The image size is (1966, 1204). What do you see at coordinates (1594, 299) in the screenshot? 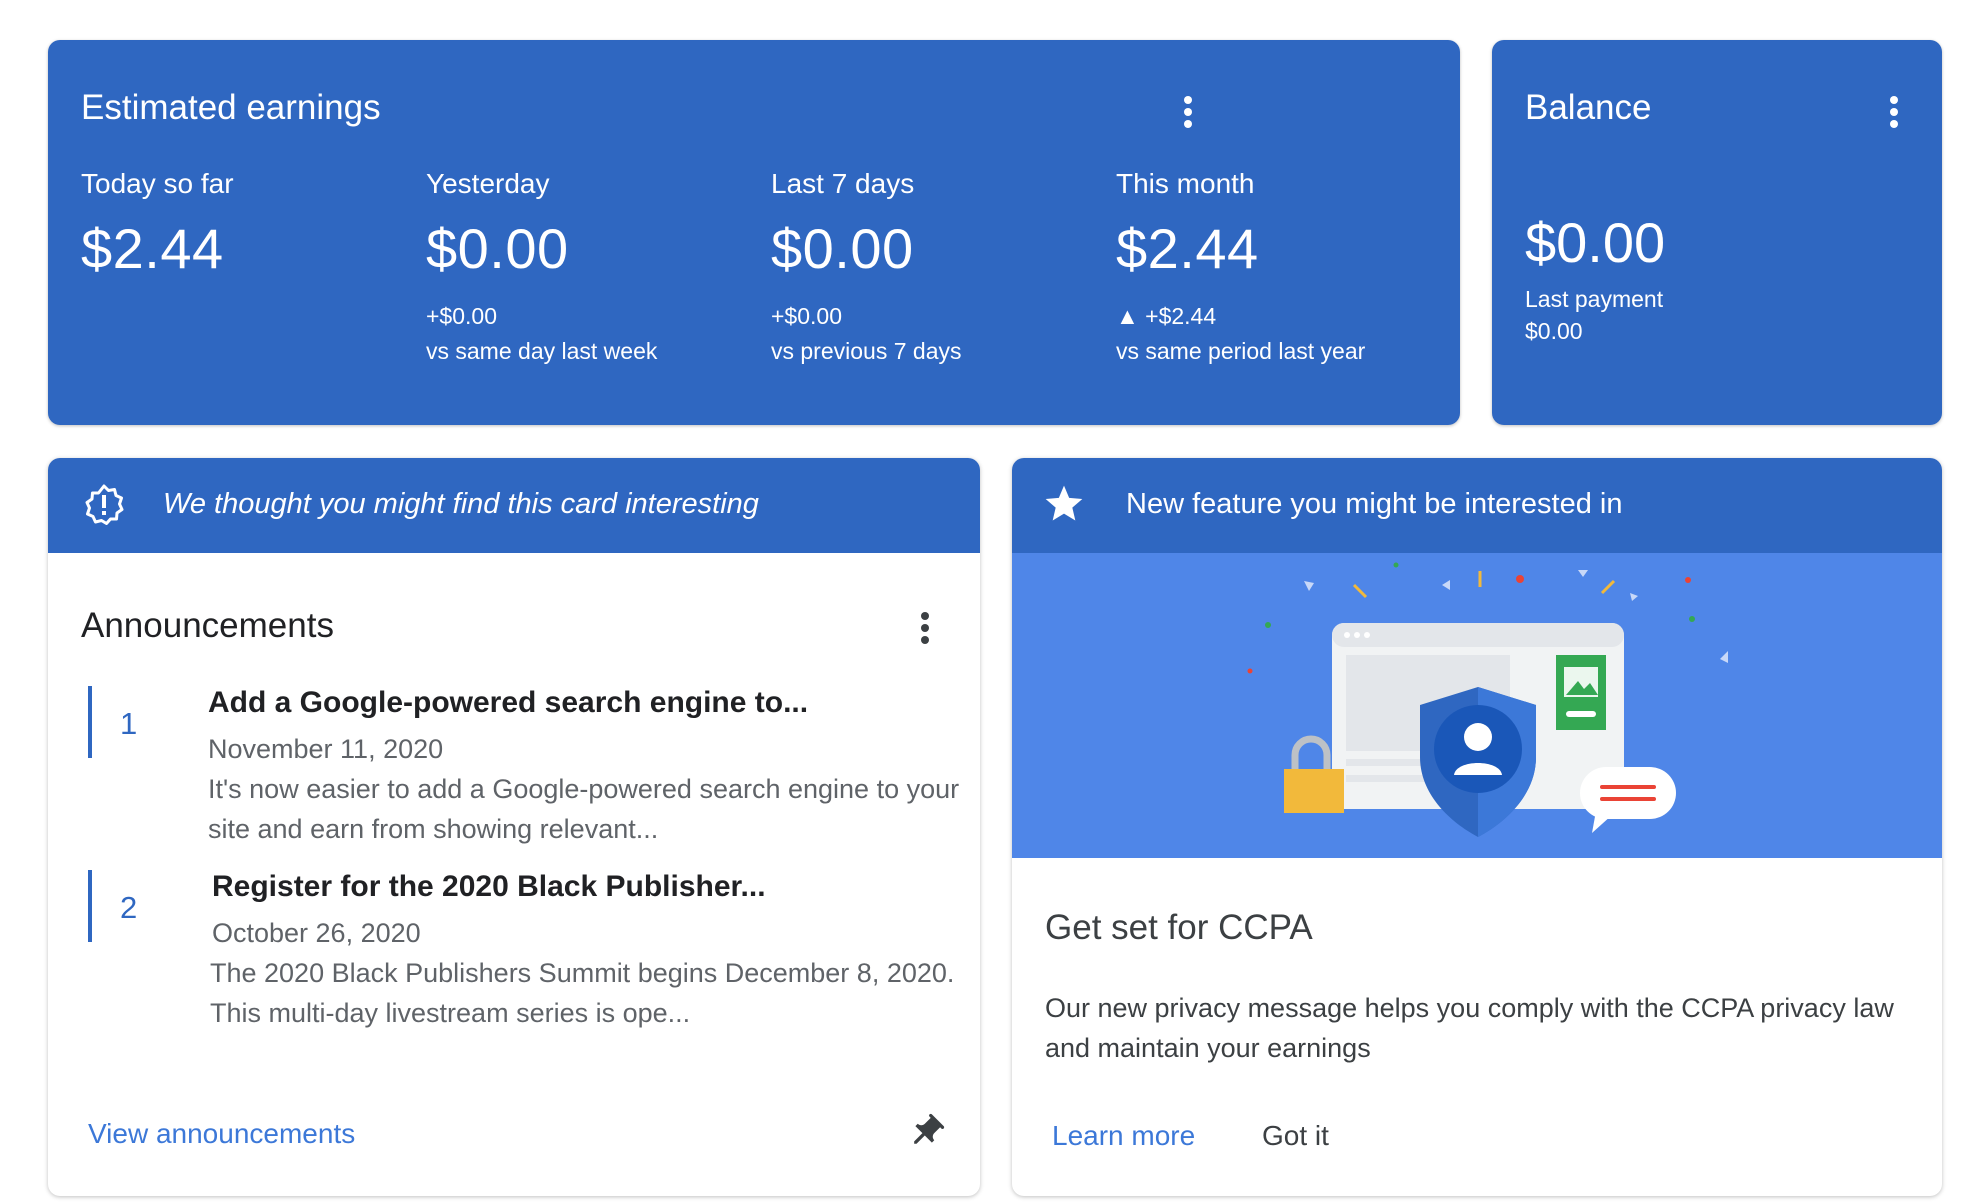
I see `last-payment-label: Last payment` at bounding box center [1594, 299].